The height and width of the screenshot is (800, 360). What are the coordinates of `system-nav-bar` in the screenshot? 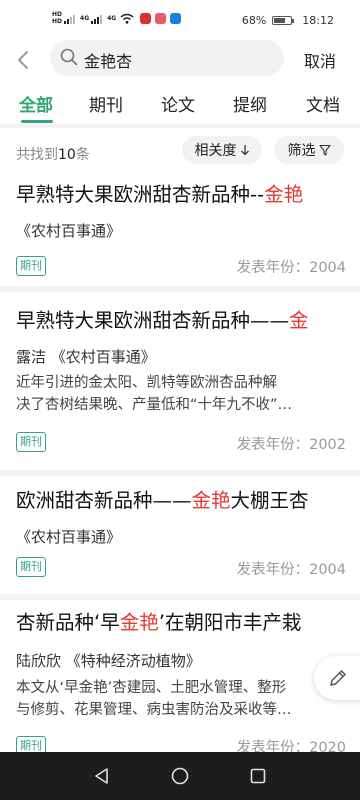 It's located at (180, 776).